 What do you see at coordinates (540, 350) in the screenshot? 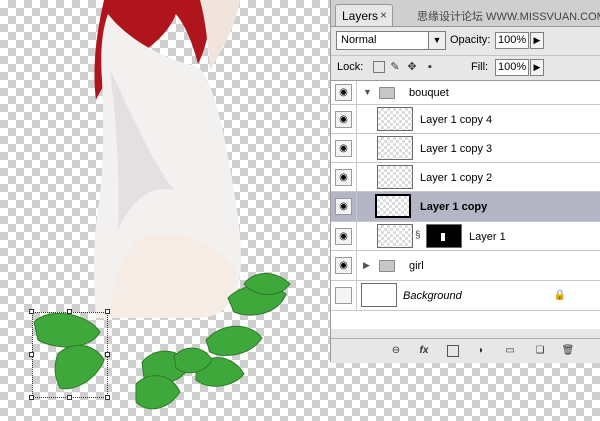
I see `new-layer-icon: ❏` at bounding box center [540, 350].